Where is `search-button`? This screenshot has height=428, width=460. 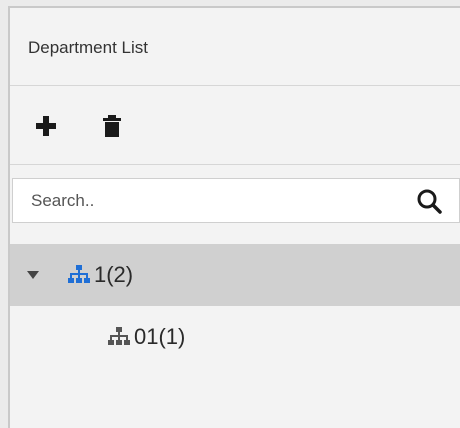 search-button is located at coordinates (429, 201).